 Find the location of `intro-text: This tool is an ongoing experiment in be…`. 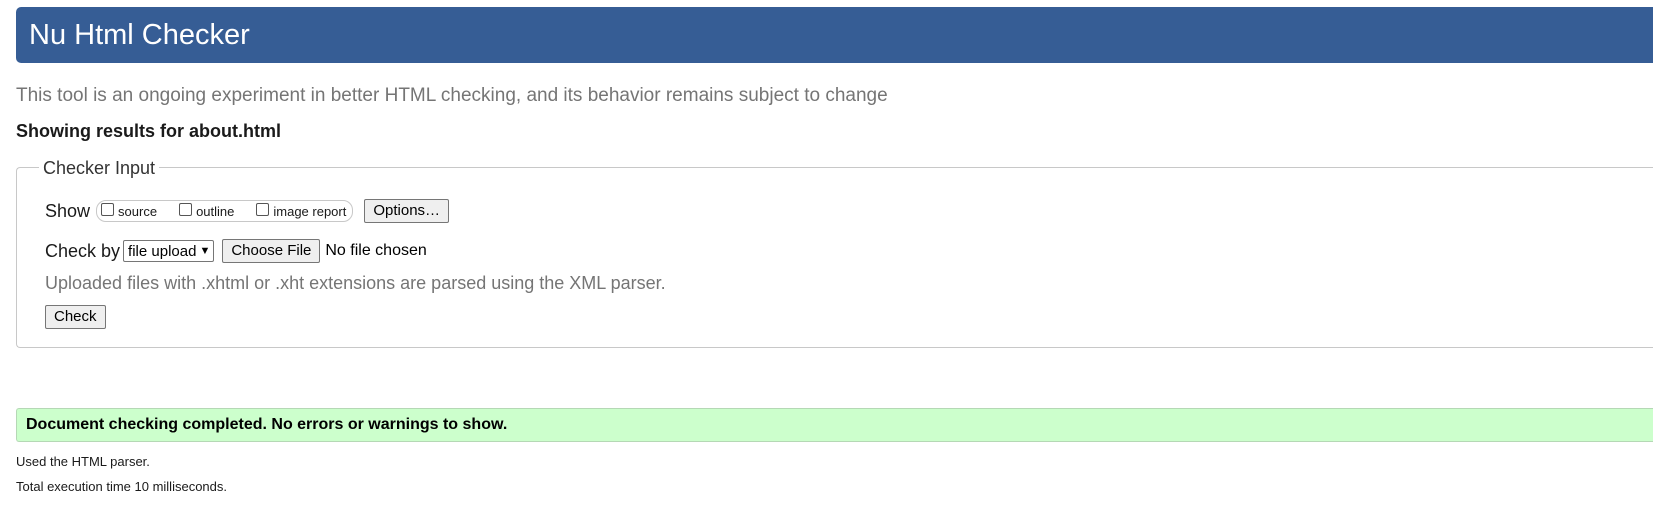

intro-text: This tool is an ongoing experiment in be… is located at coordinates (452, 95).